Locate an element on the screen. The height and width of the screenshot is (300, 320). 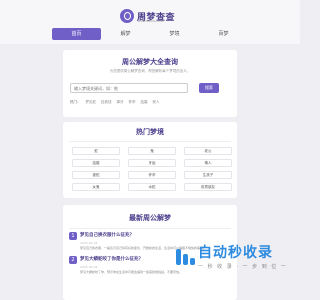
nav-item-hundred-dreams: 百梦 is located at coordinates (223, 34).